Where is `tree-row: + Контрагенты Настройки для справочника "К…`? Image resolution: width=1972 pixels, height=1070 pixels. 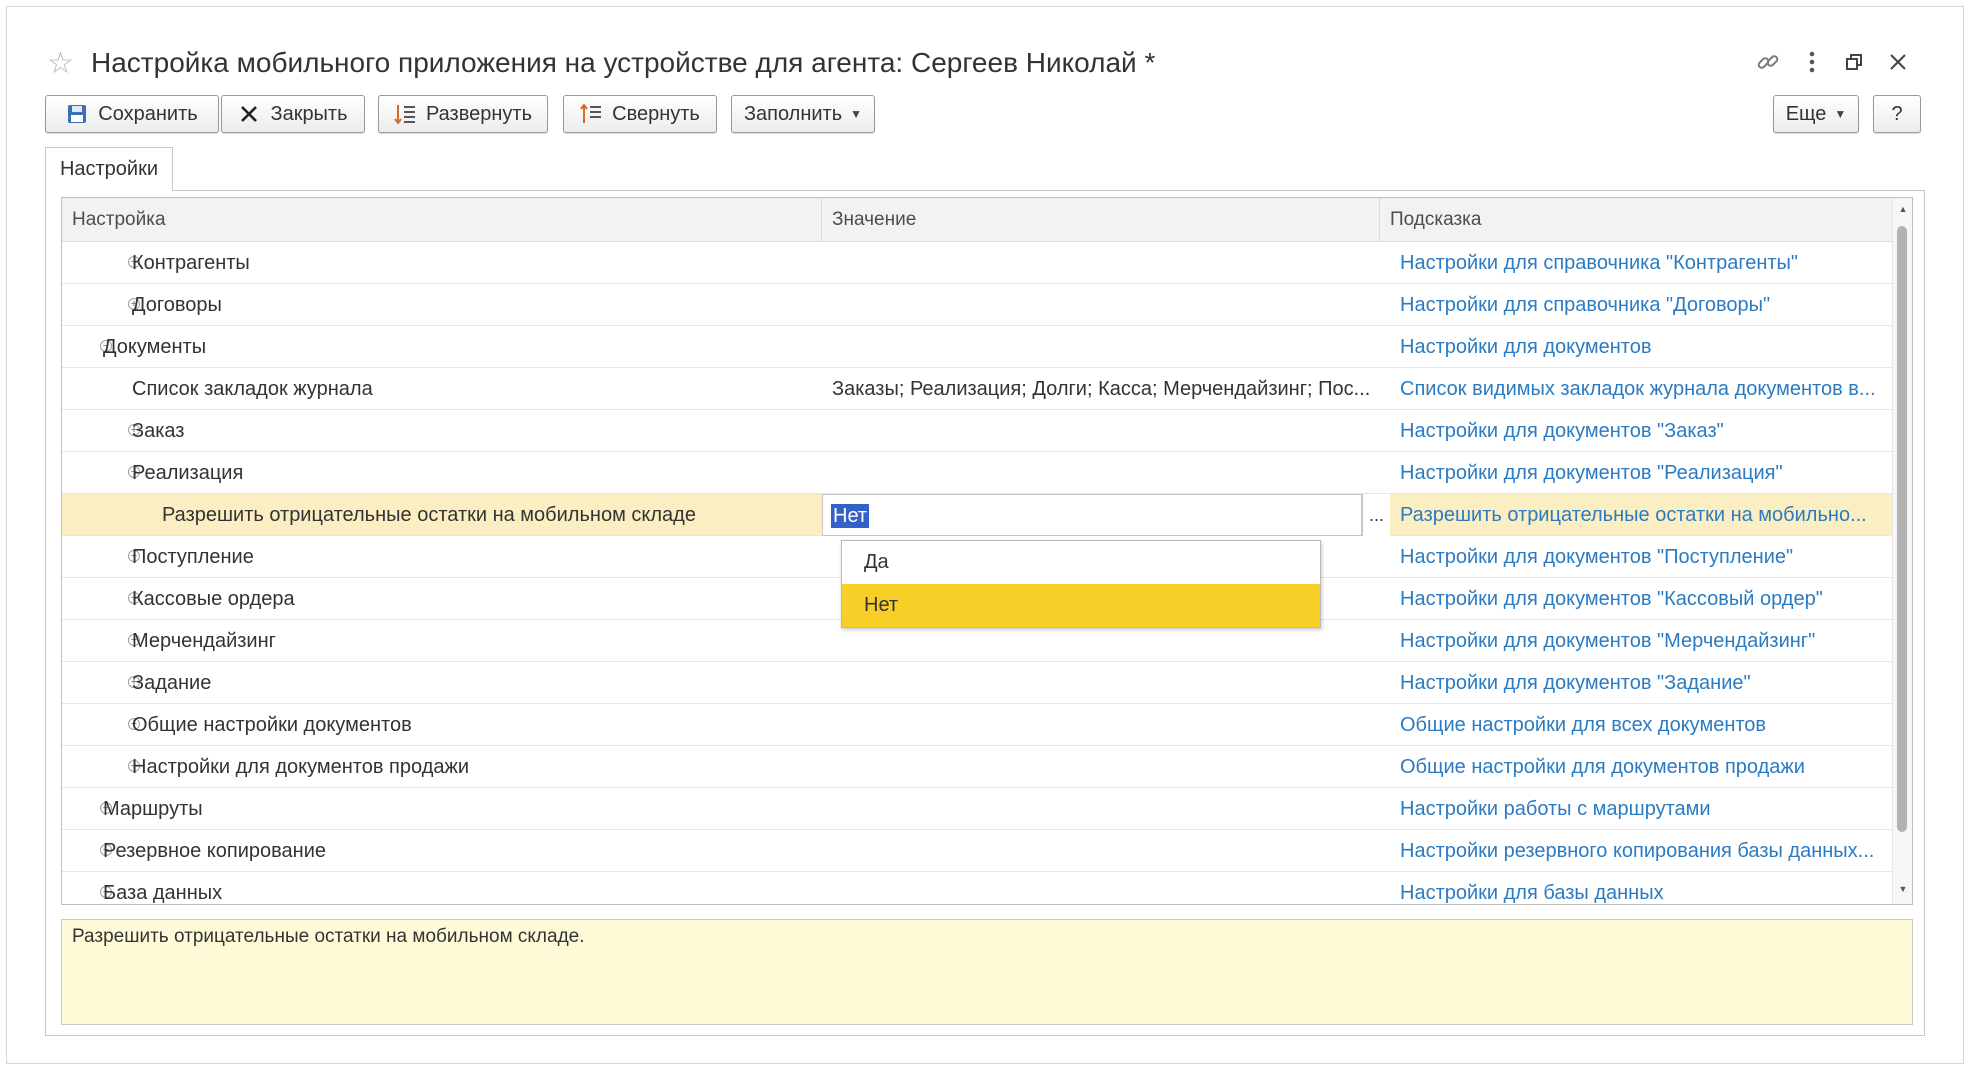
tree-row: + Контрагенты Настройки для справочника "К… is located at coordinates (977, 263).